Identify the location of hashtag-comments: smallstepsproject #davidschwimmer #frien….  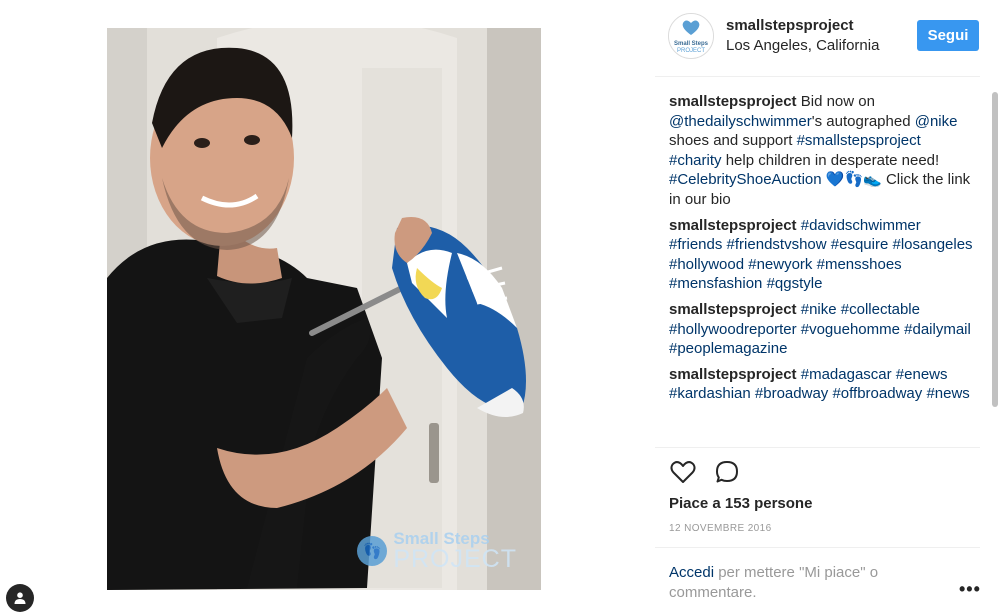
(821, 310).